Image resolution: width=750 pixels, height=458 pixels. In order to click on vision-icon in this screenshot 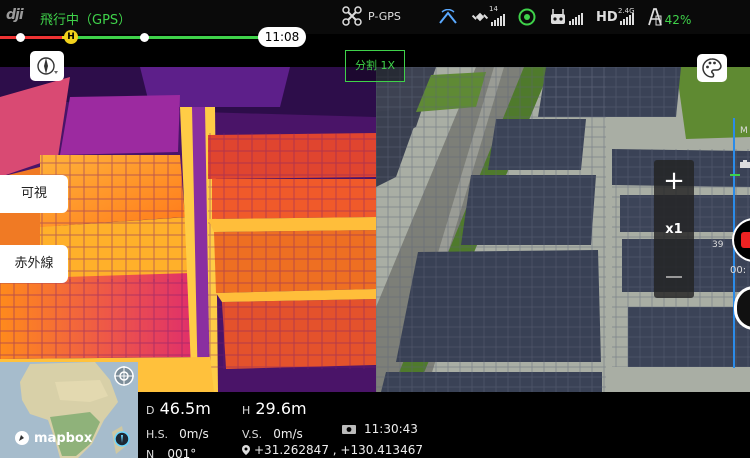, I will do `click(527, 17)`.